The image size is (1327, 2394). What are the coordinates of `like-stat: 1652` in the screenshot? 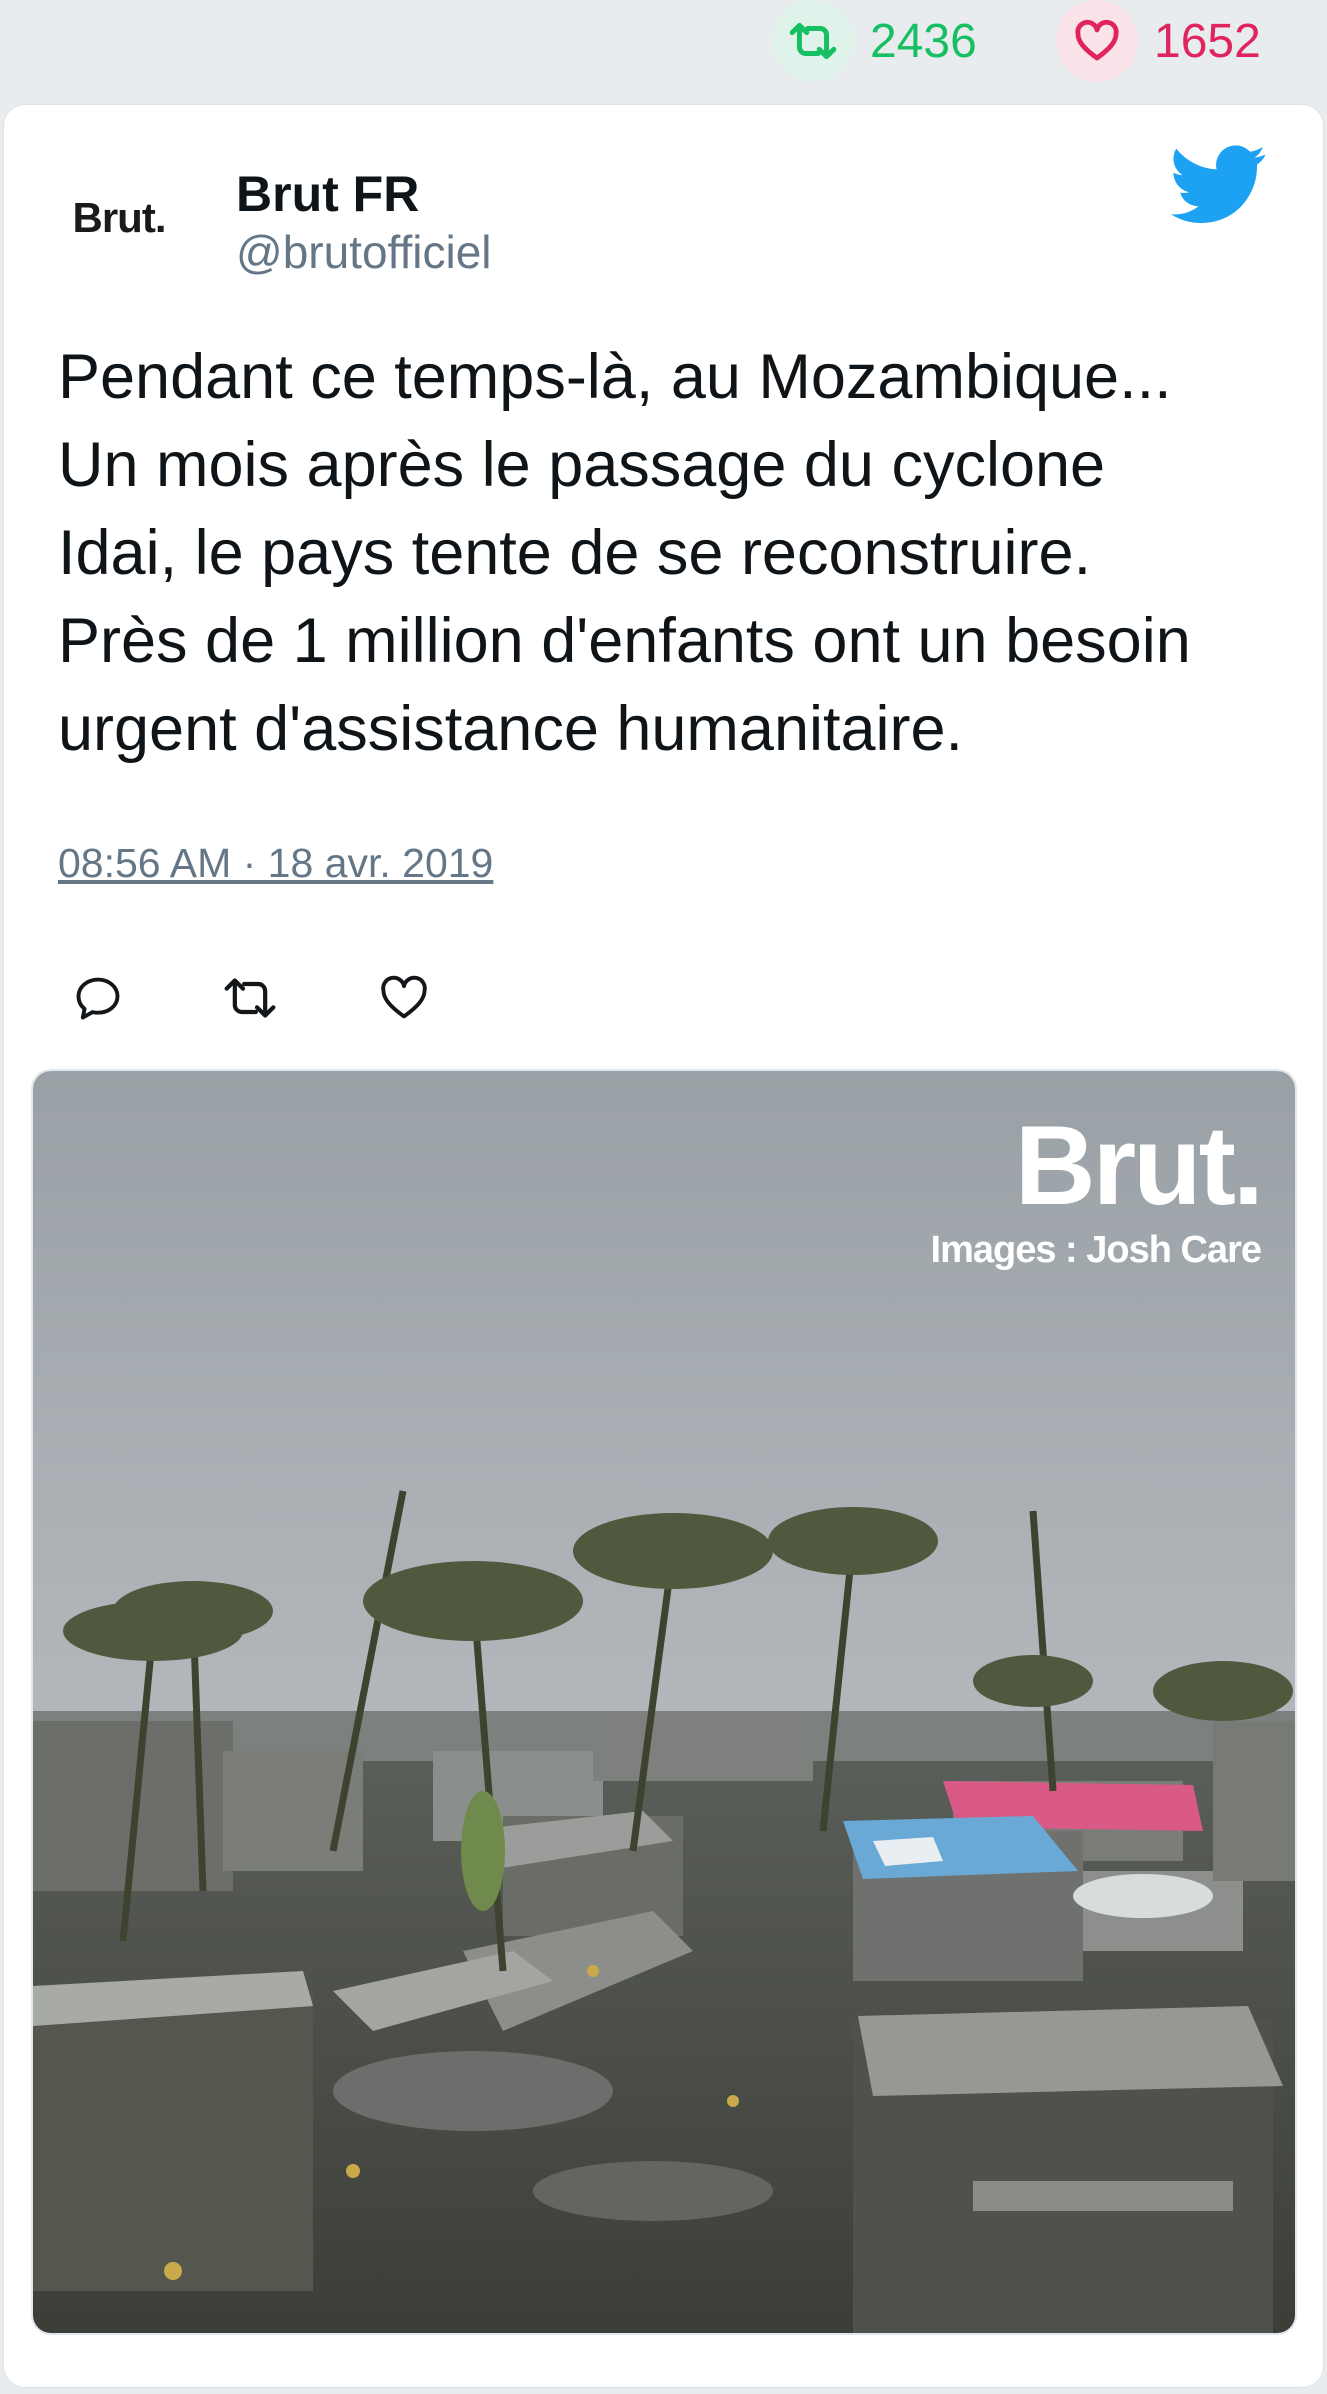 It's located at (1158, 41).